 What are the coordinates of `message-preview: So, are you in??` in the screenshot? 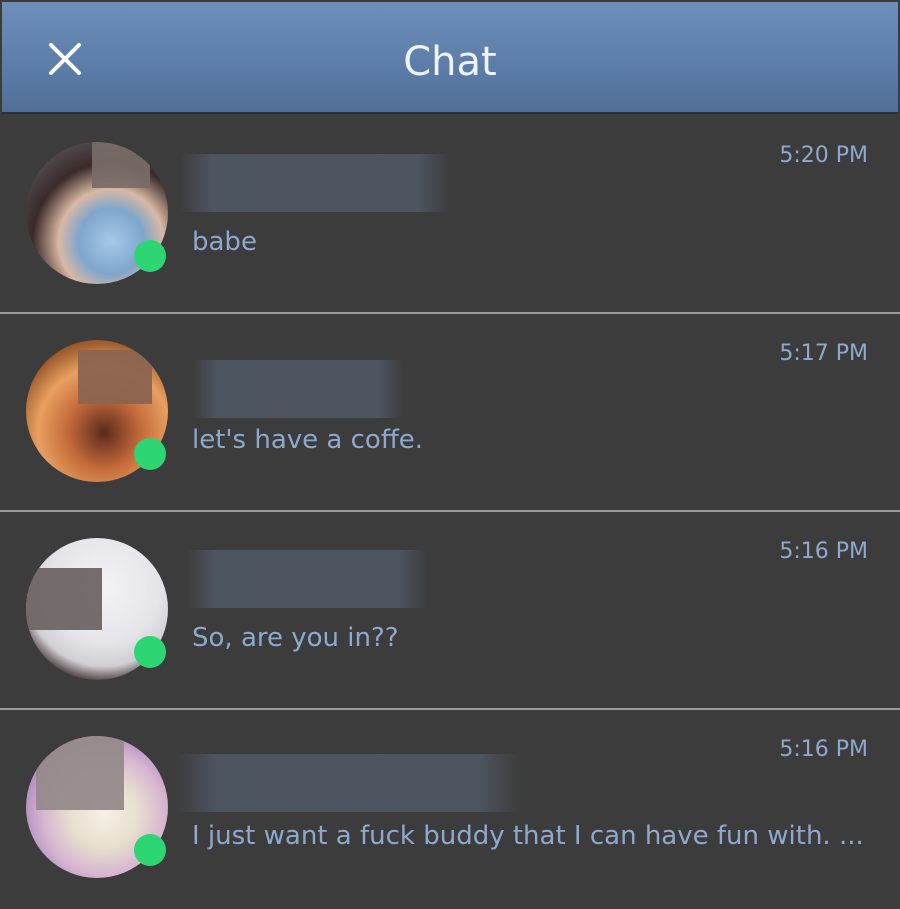 It's located at (295, 638).